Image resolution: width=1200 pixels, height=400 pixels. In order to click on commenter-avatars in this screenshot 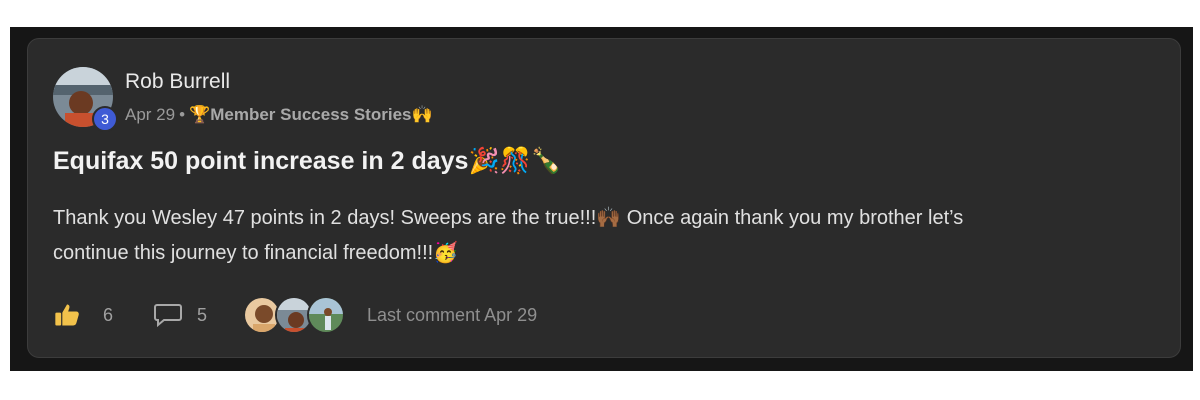, I will do `click(294, 315)`.